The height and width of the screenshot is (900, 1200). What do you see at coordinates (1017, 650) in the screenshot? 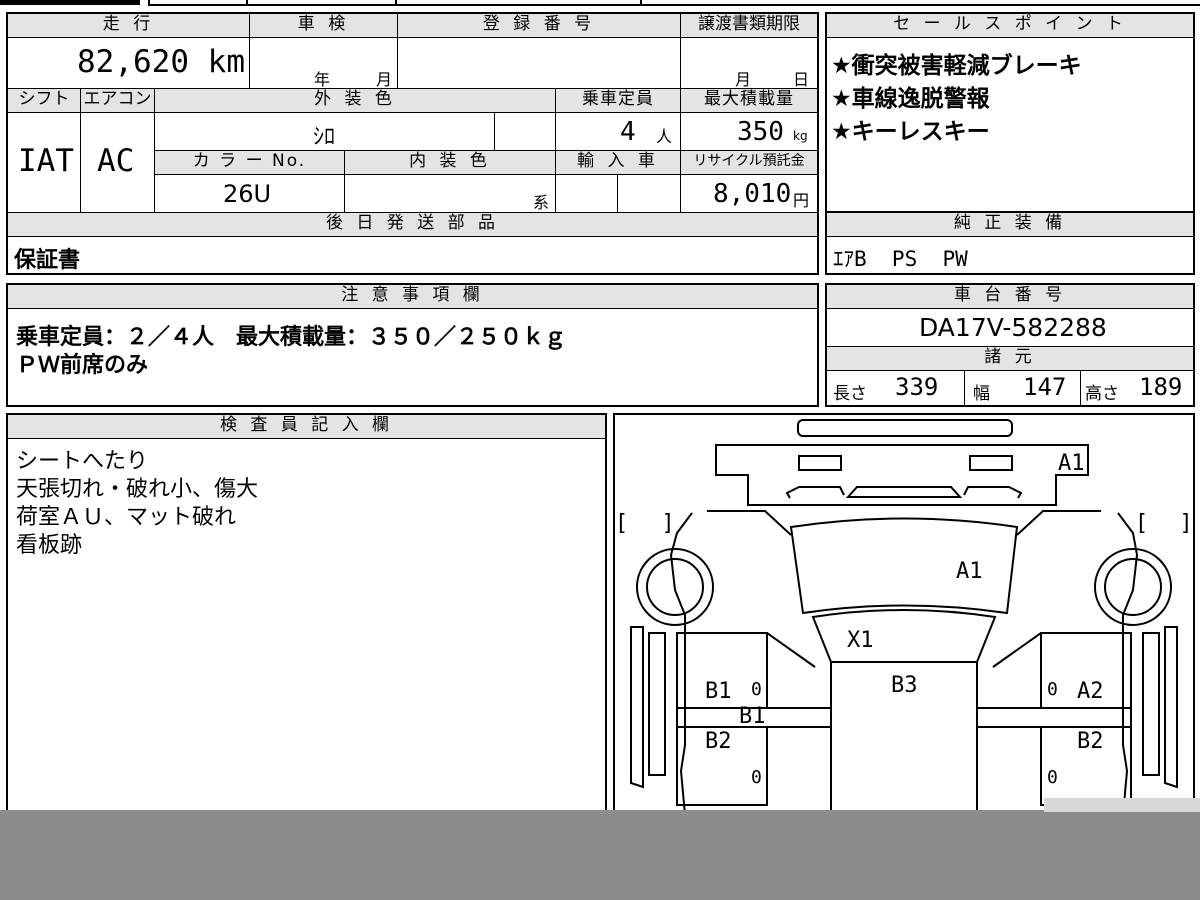
I see `right-mirror` at bounding box center [1017, 650].